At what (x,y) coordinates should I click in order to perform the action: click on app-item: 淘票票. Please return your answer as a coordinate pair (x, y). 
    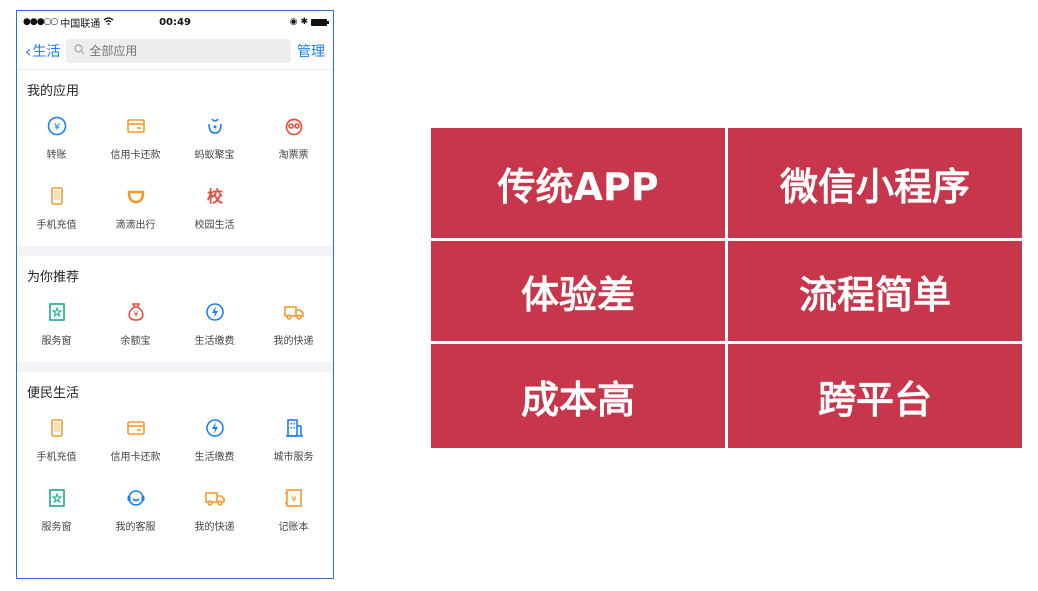
    Looking at the image, I should click on (293, 137).